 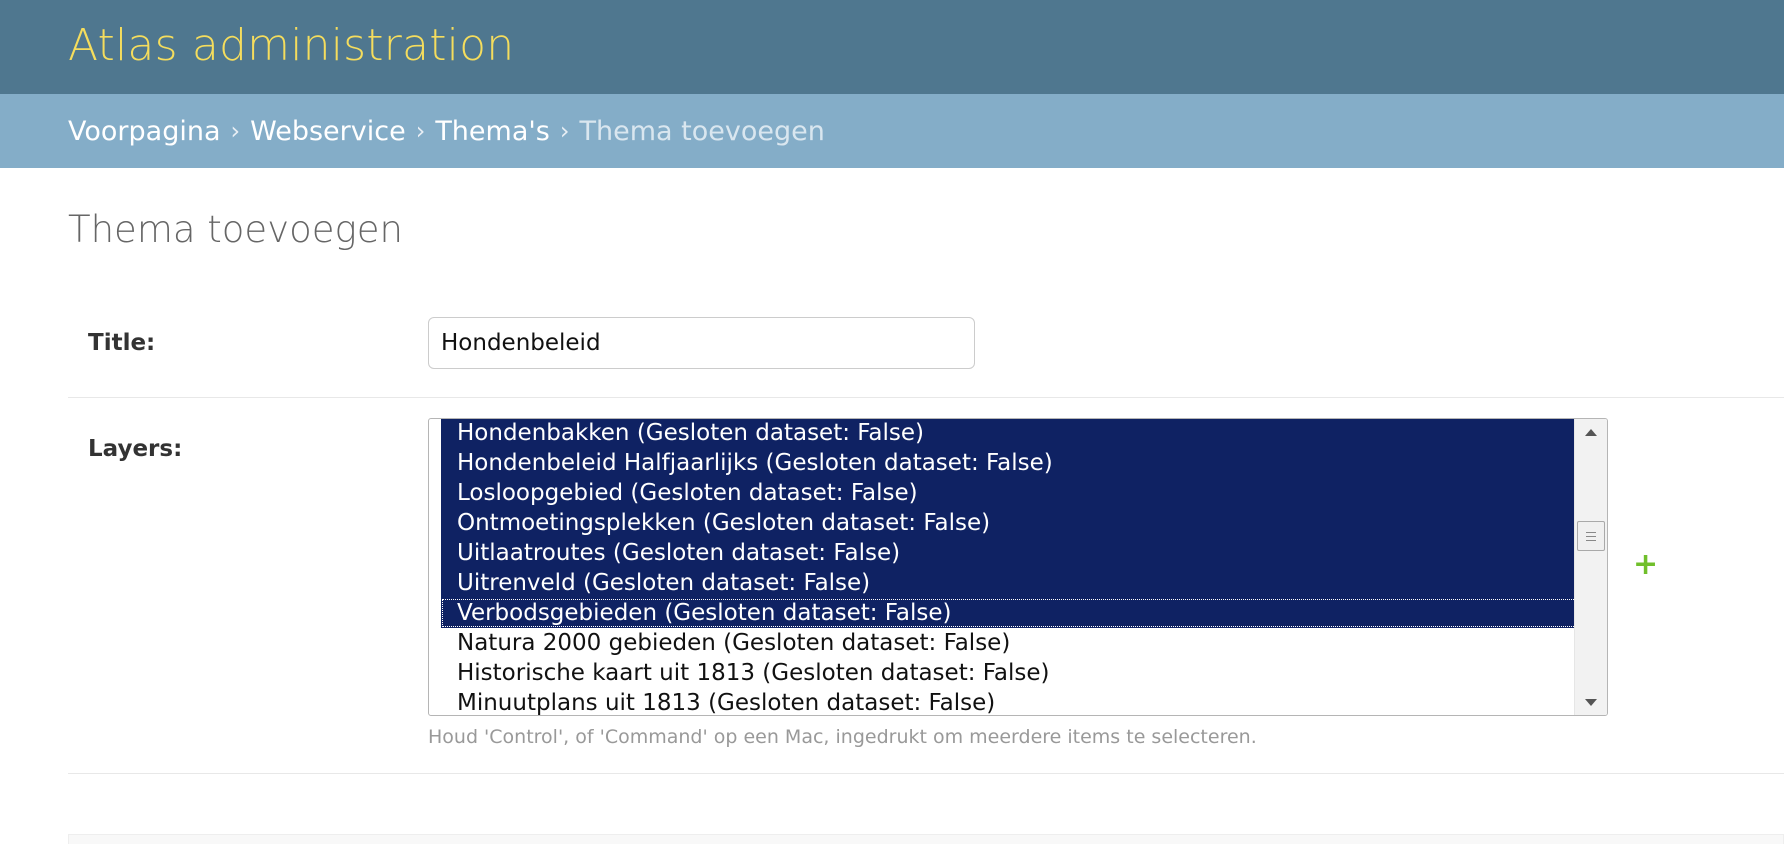 What do you see at coordinates (1645, 565) in the screenshot?
I see `add-layer-plus-icon: +` at bounding box center [1645, 565].